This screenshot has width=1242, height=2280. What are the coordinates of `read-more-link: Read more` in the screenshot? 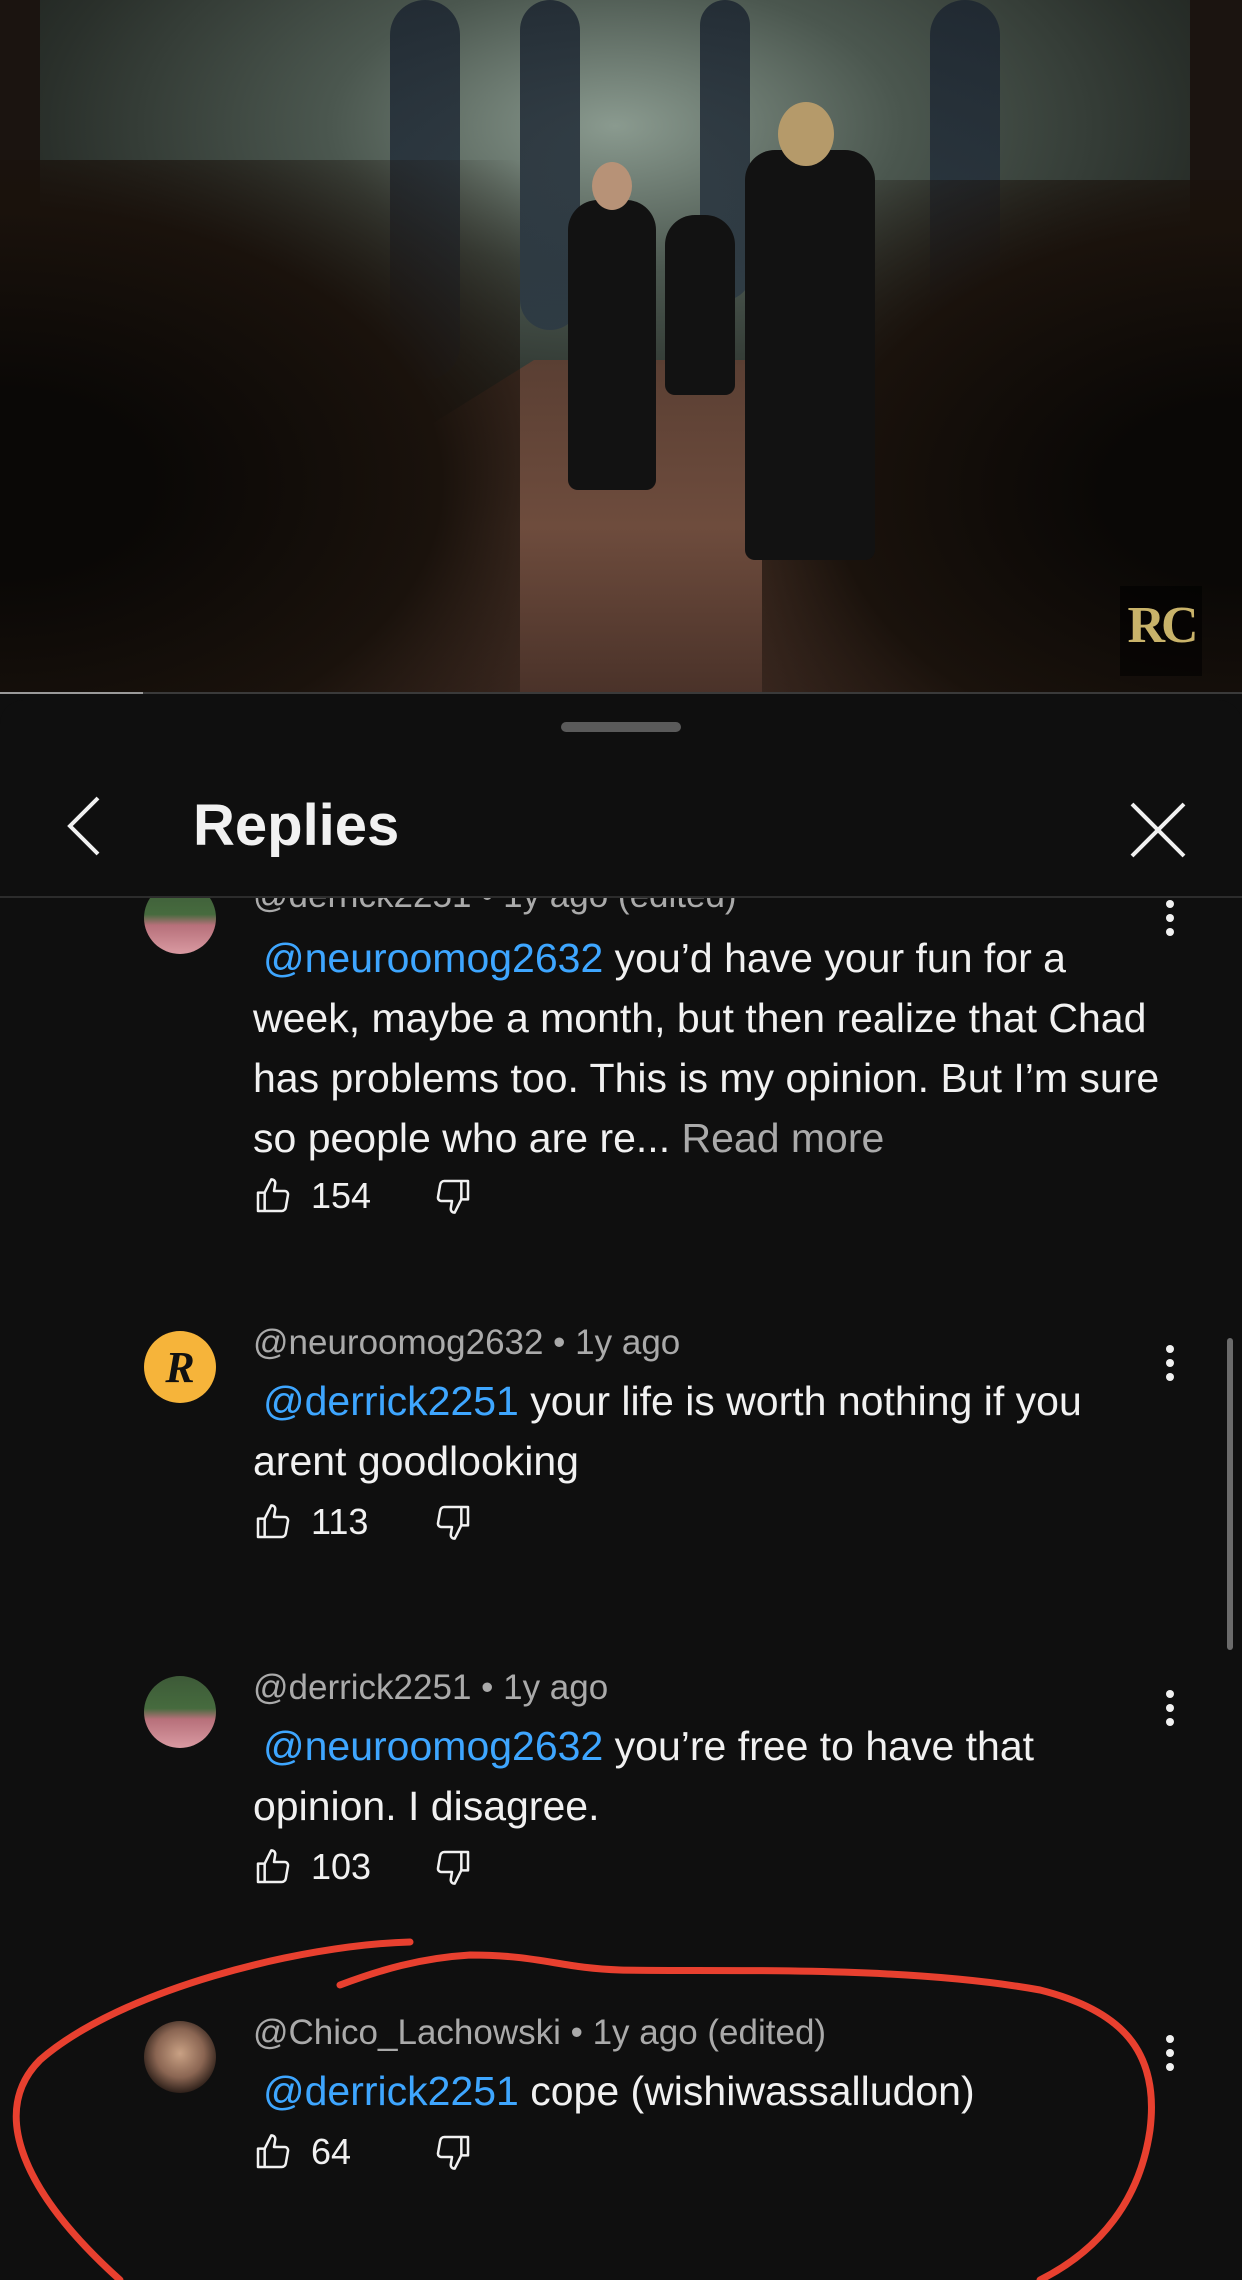 It's located at (783, 1138).